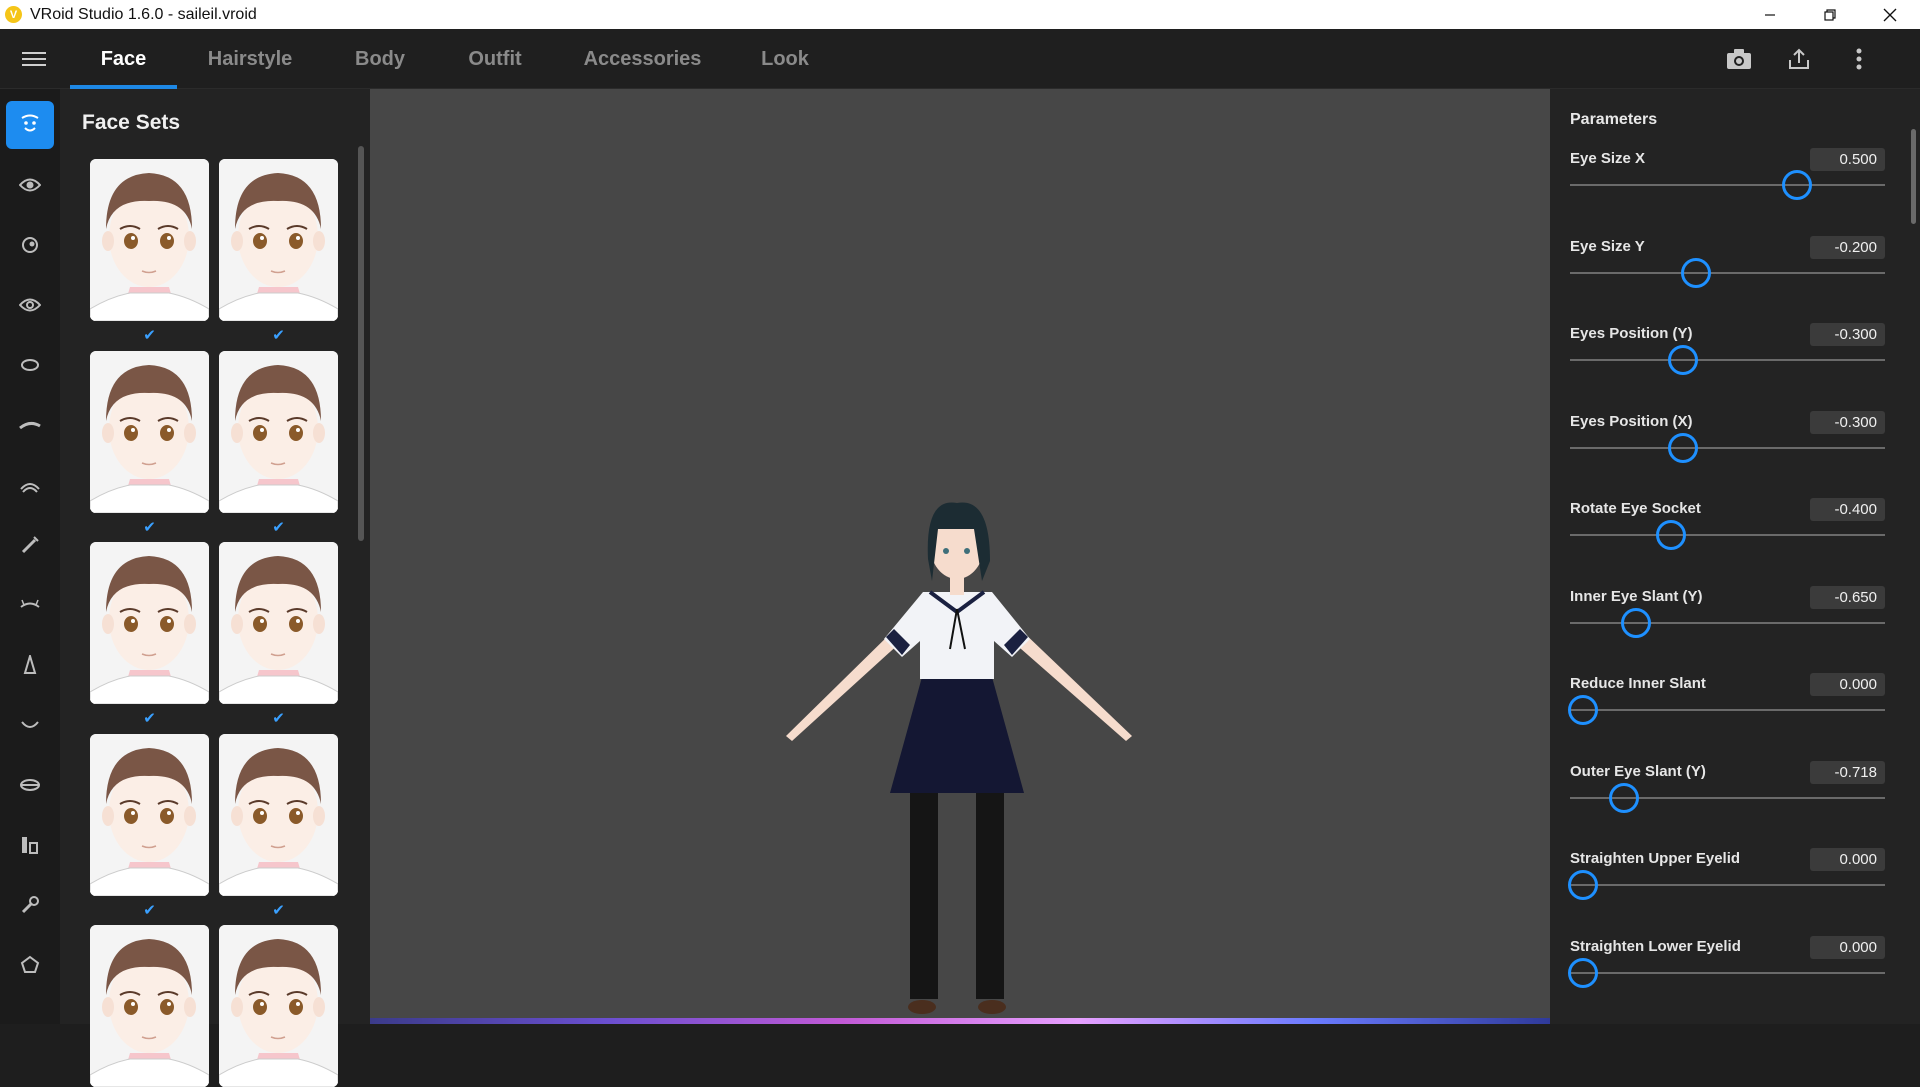 The image size is (1920, 1087). I want to click on parameter-label: Eye Size Y, so click(1607, 246).